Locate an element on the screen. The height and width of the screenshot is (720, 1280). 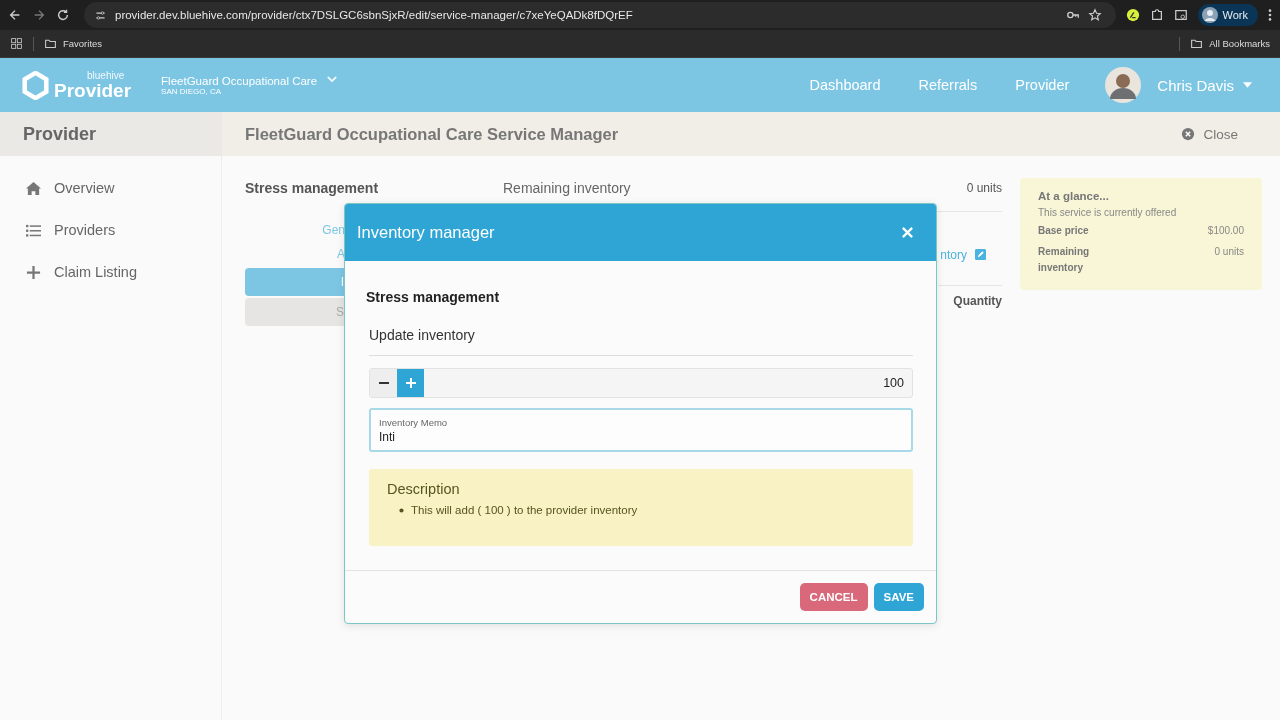
home-icon is located at coordinates (33, 188).